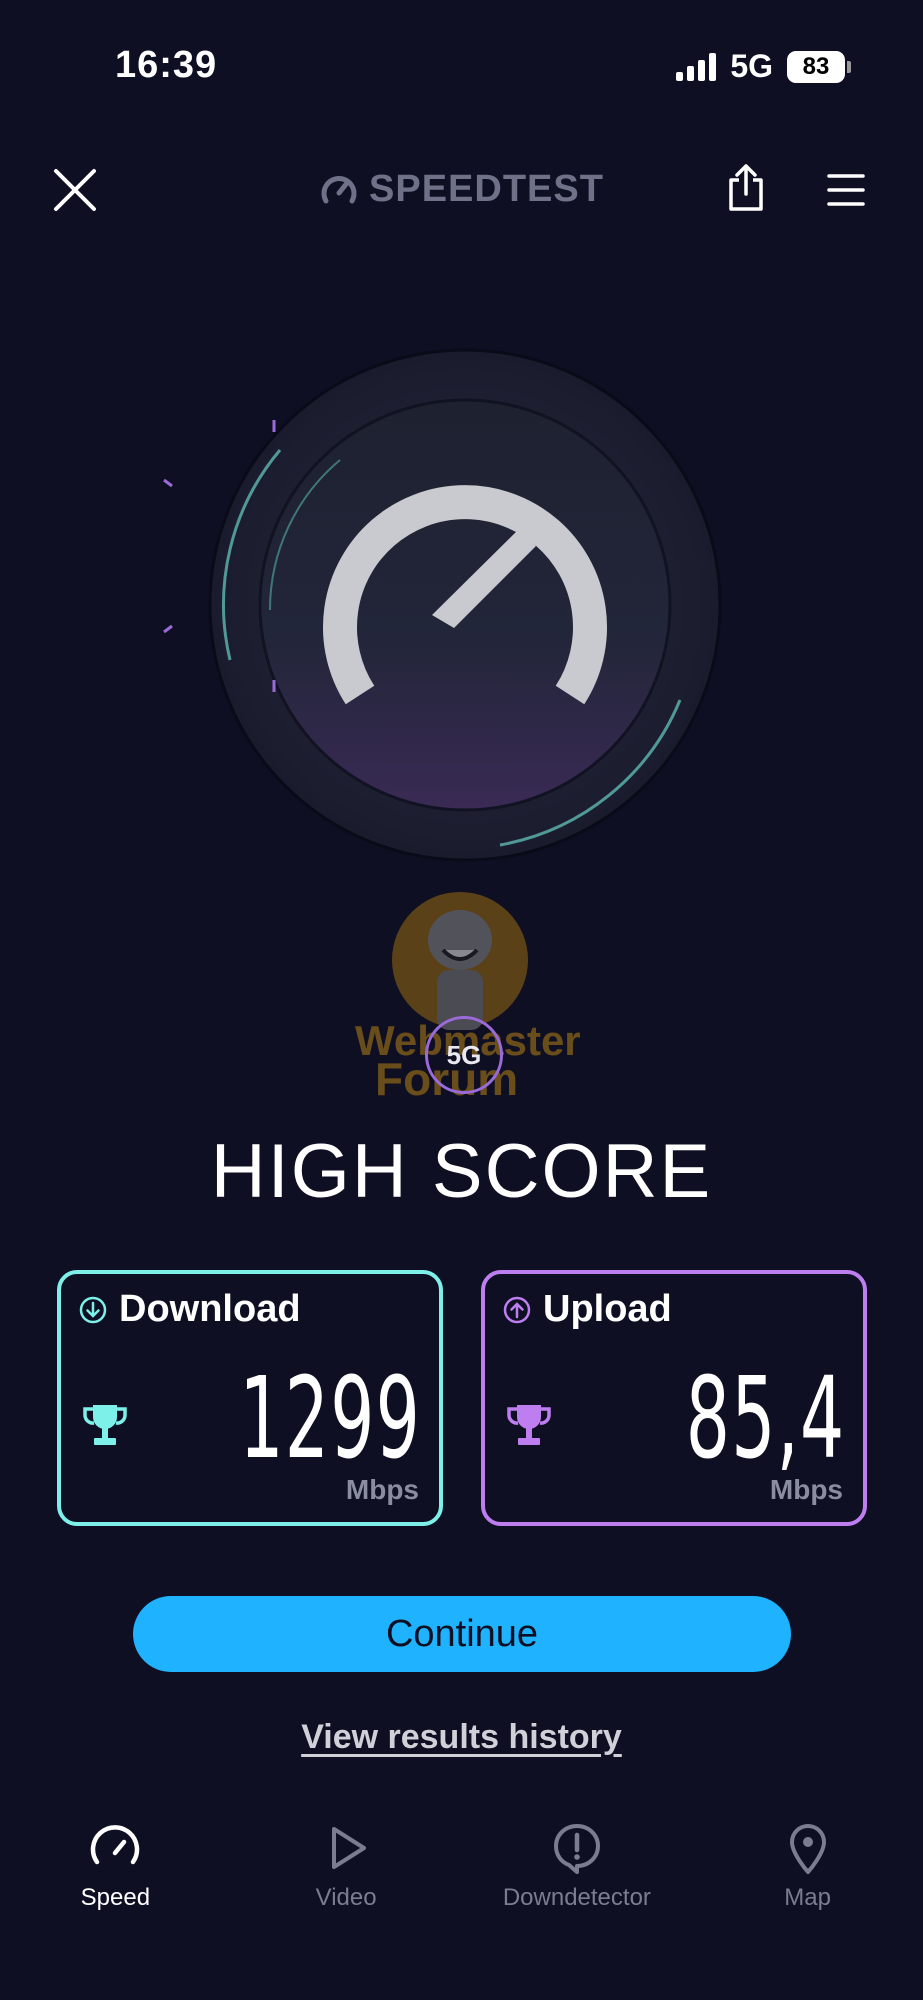 Image resolution: width=923 pixels, height=2000 pixels. I want to click on play-icon, so click(349, 1848).